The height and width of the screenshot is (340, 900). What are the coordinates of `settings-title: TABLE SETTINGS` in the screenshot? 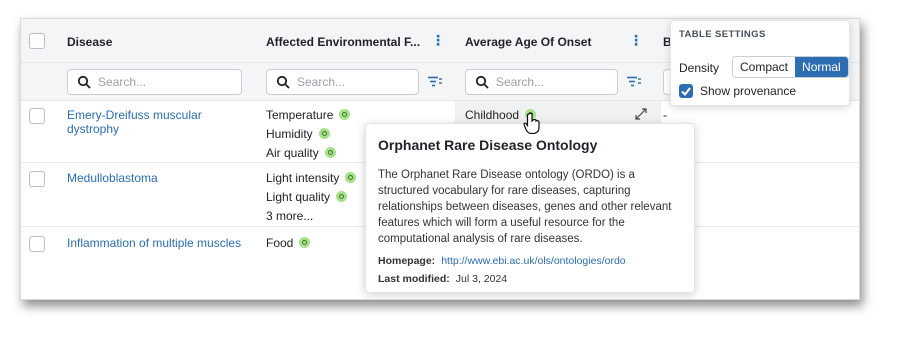 It's located at (722, 34).